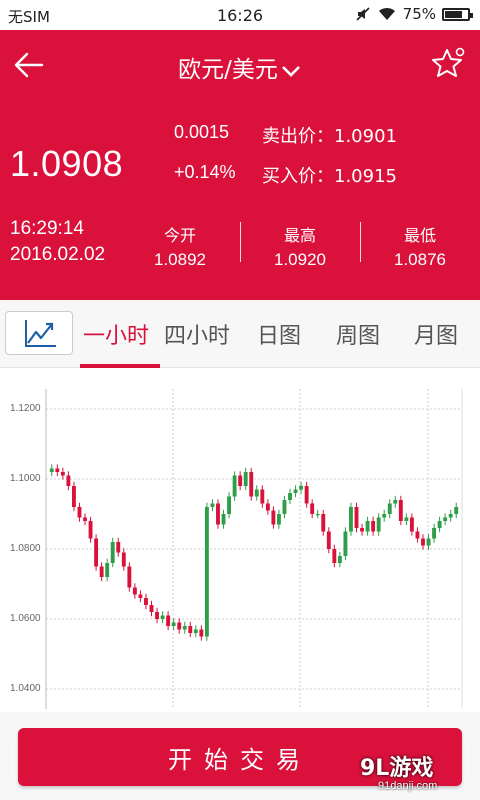 Image resolution: width=480 pixels, height=800 pixels. I want to click on tab-daily: 日图, so click(279, 334).